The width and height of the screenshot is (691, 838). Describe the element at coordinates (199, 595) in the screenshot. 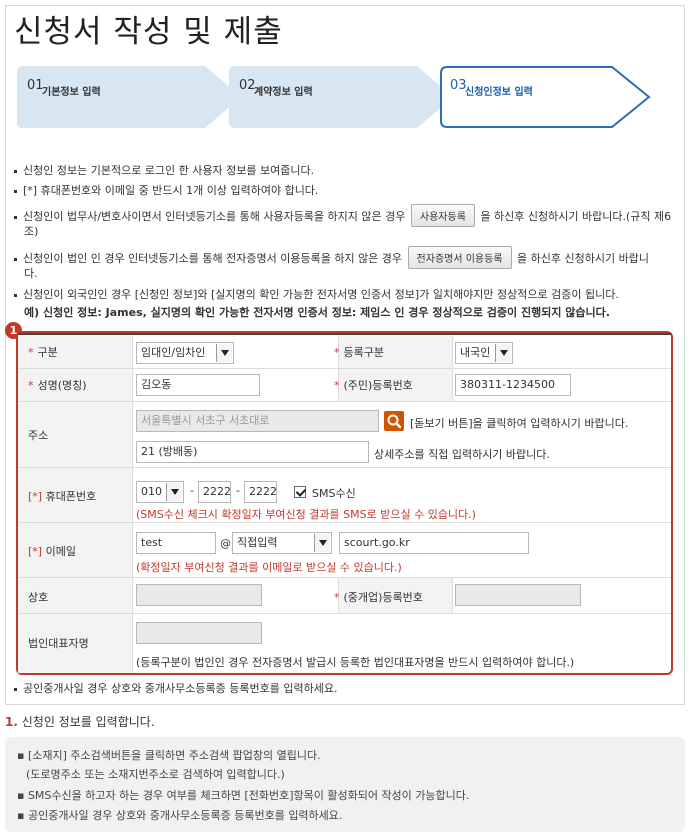

I see `company-input` at that location.